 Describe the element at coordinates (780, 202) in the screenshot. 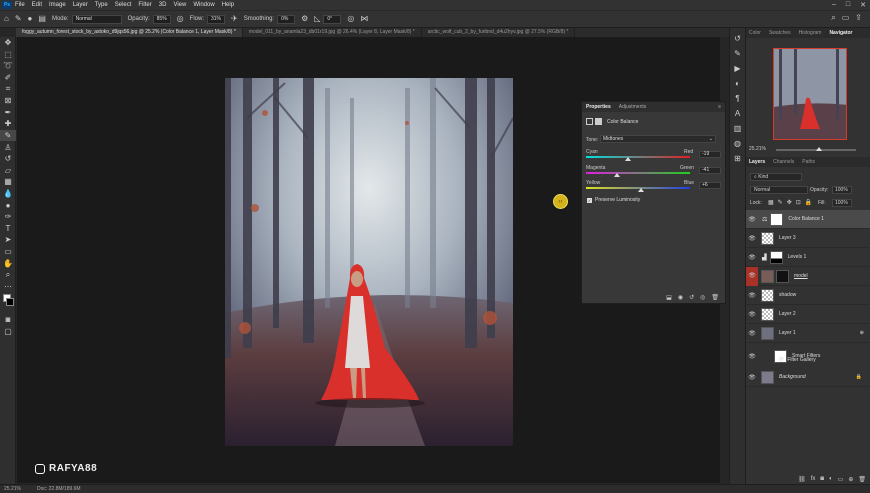

I see `lock-image-icon: ✎` at that location.